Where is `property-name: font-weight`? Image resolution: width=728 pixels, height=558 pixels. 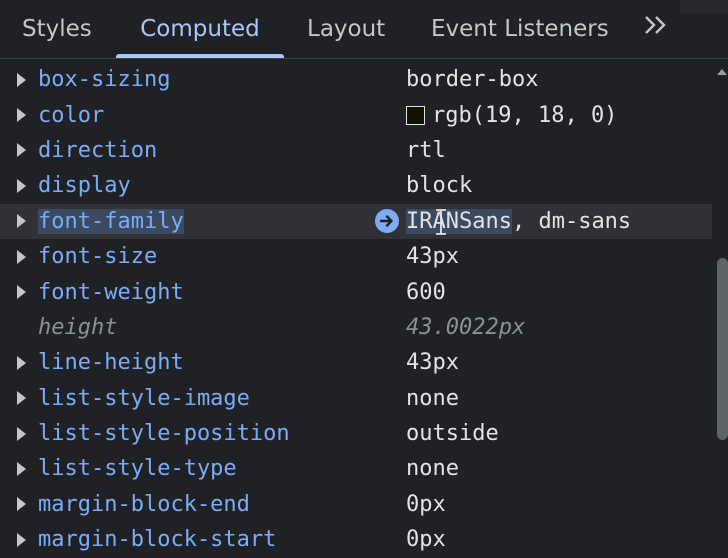
property-name: font-weight is located at coordinates (111, 292).